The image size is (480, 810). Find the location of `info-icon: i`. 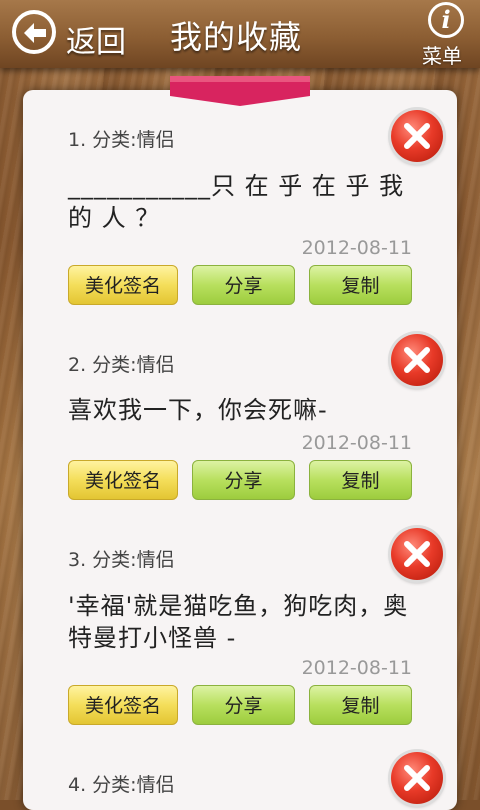

info-icon: i is located at coordinates (446, 20).